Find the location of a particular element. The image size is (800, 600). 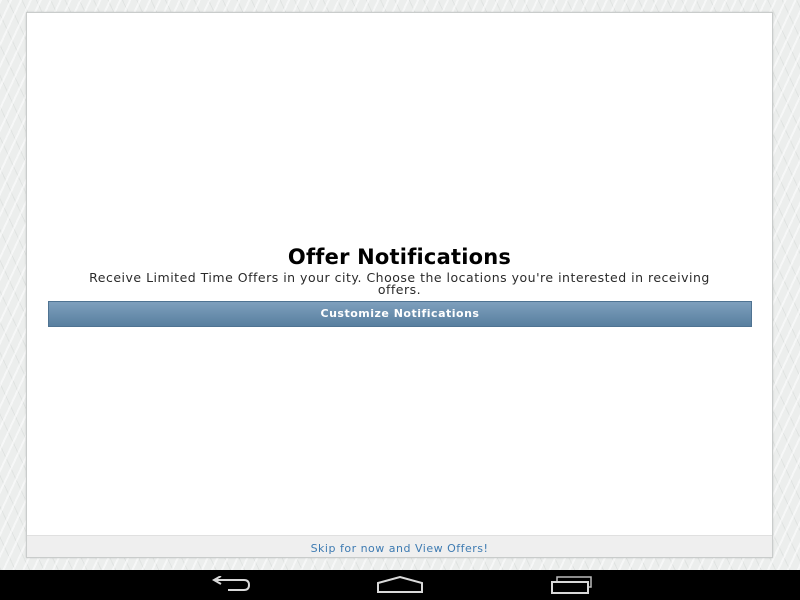

customize-notifications-button: Customize Notifications is located at coordinates (400, 314).